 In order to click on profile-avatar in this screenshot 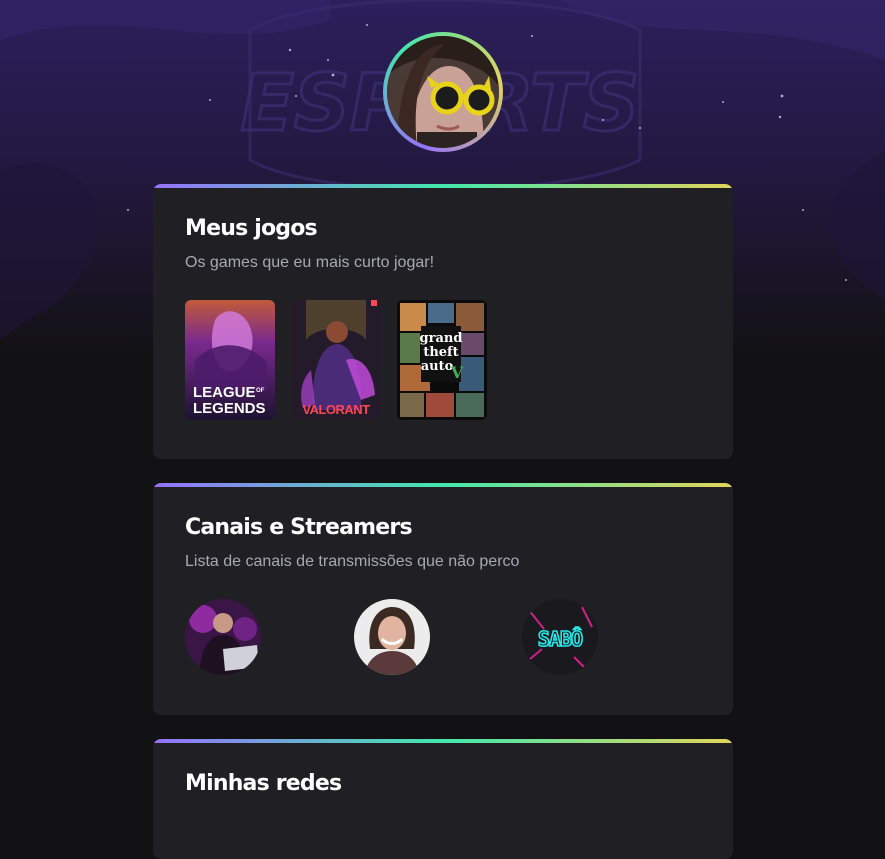, I will do `click(443, 92)`.